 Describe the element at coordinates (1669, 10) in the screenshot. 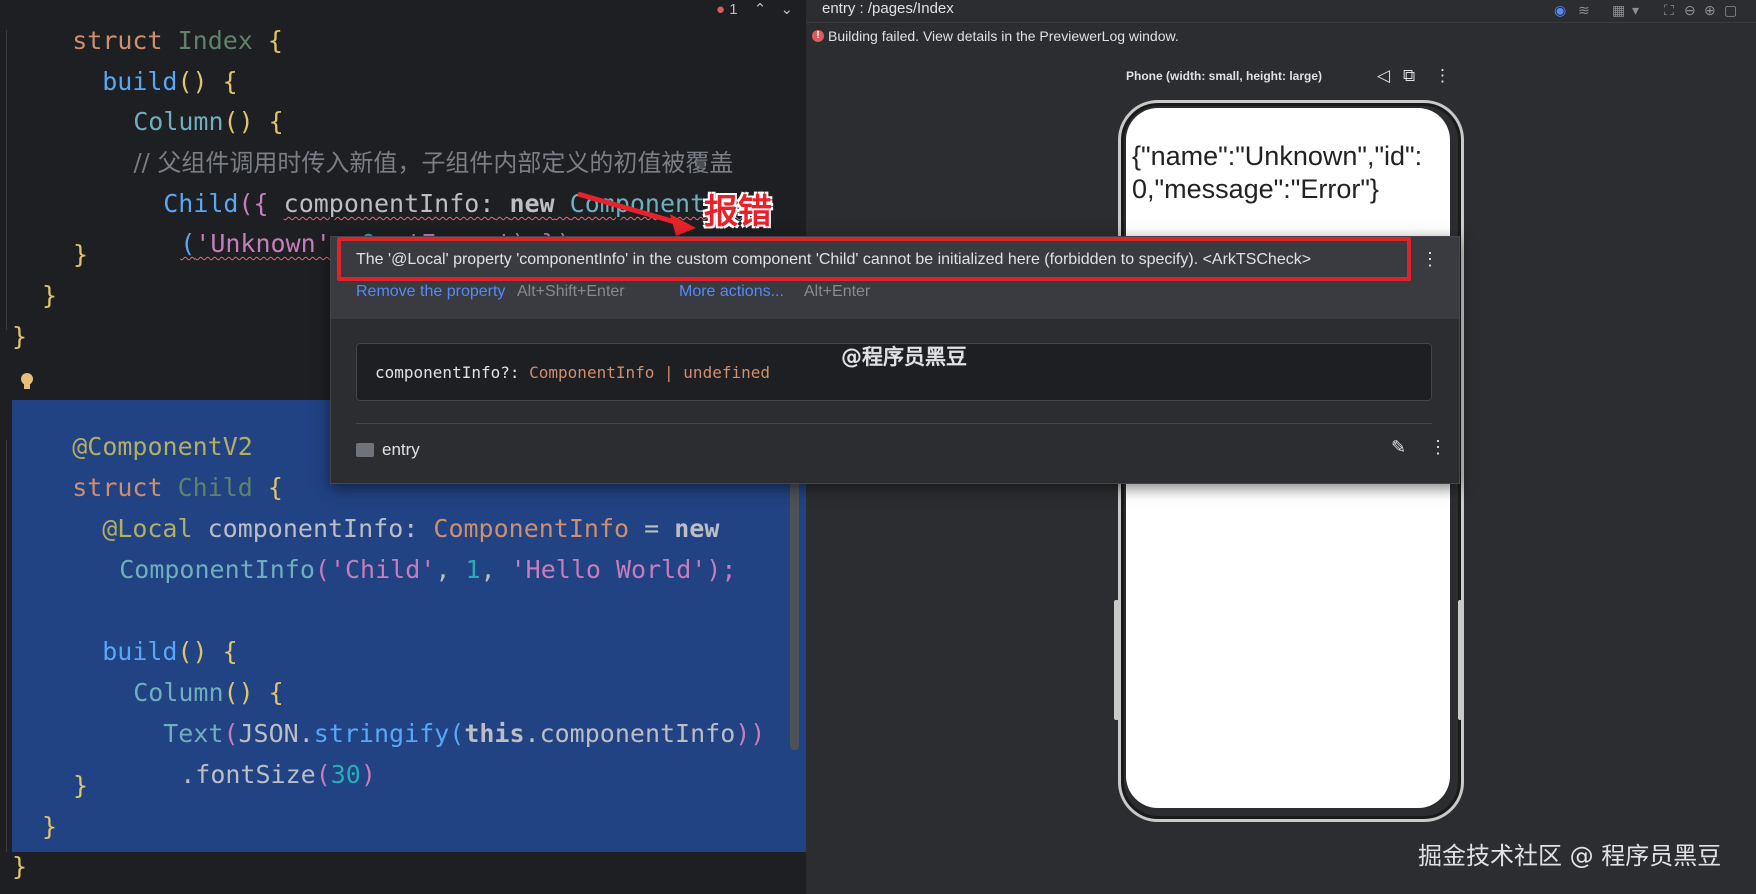

I see `frame-icon: ⛶` at that location.